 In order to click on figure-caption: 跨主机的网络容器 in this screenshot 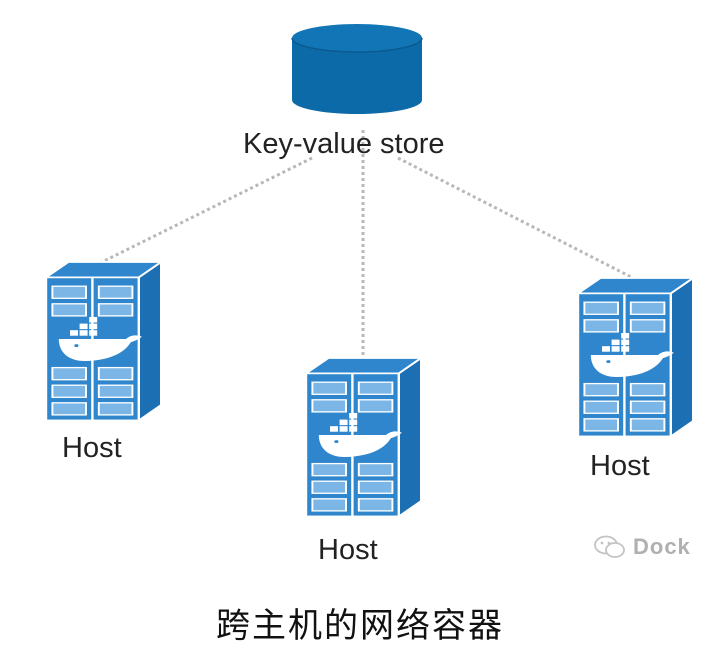, I will do `click(360, 626)`.